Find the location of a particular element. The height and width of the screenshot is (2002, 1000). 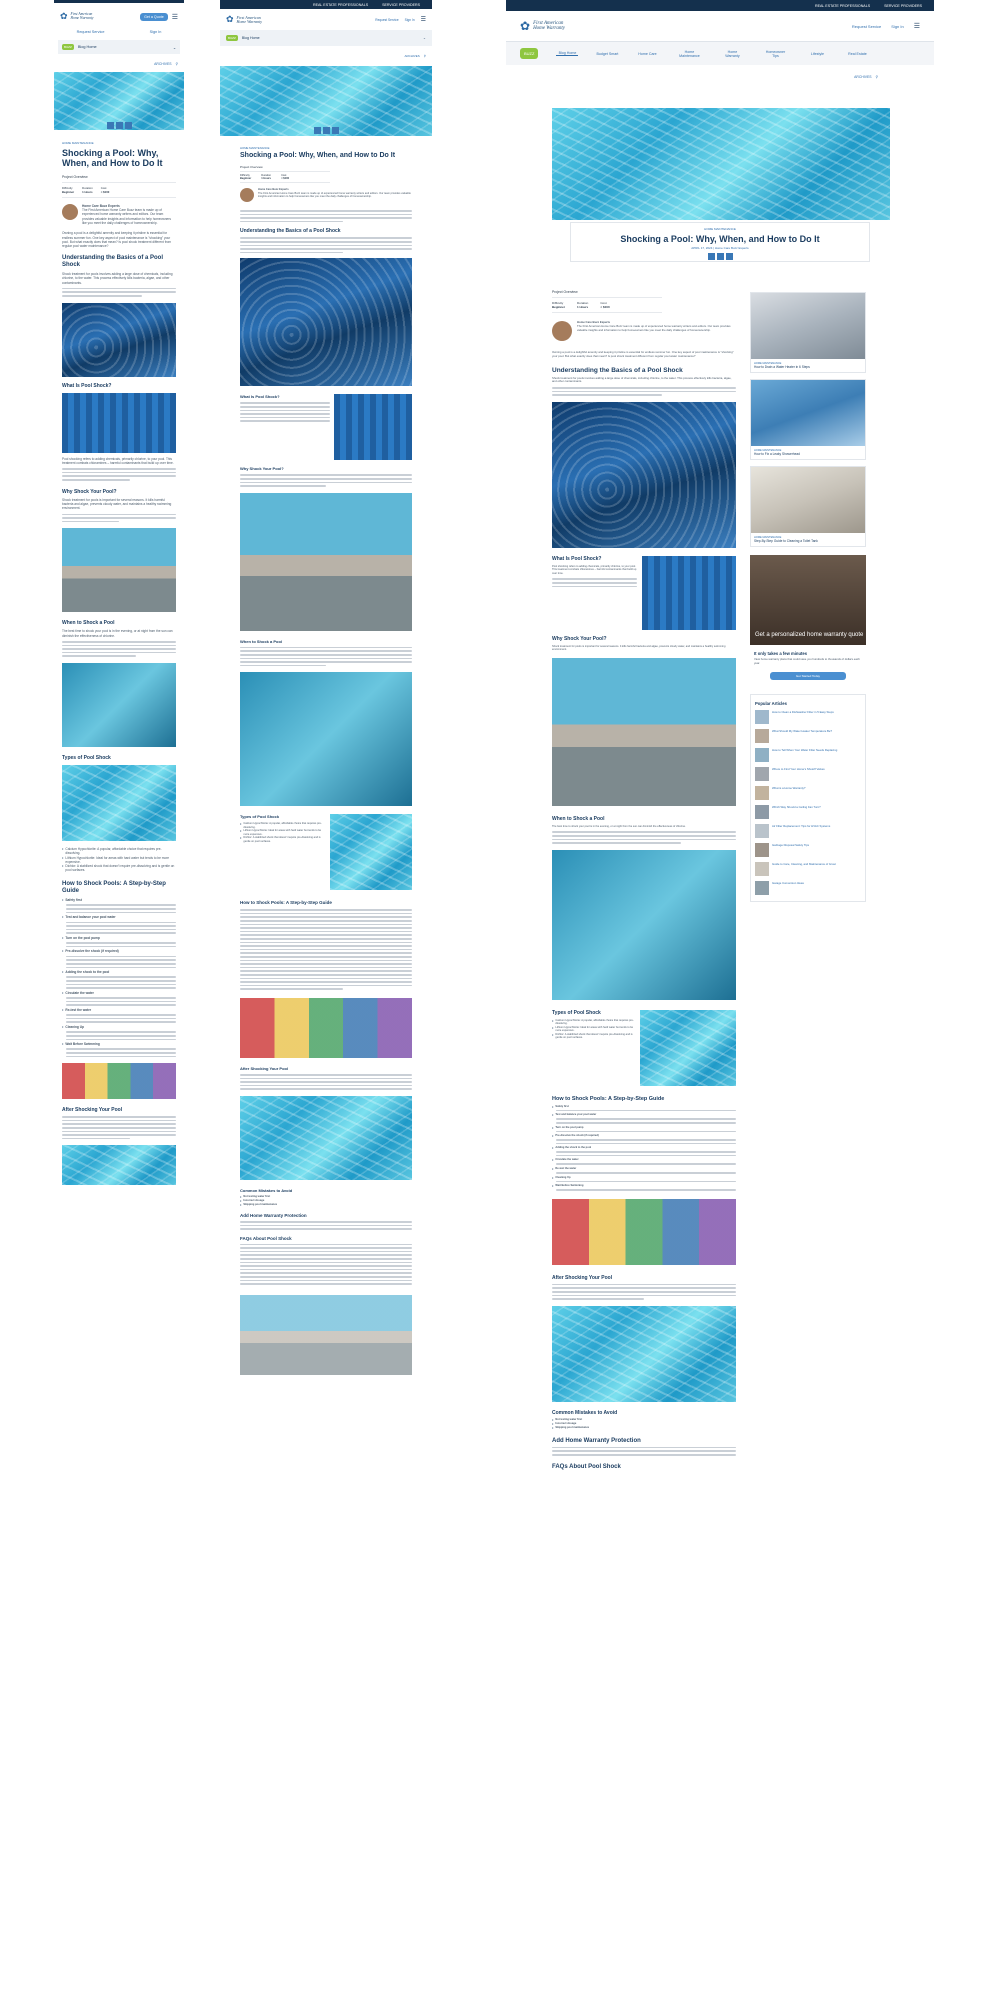

popular-item: Where to Find Your Home's Shutoff Valves is located at coordinates (808, 773).